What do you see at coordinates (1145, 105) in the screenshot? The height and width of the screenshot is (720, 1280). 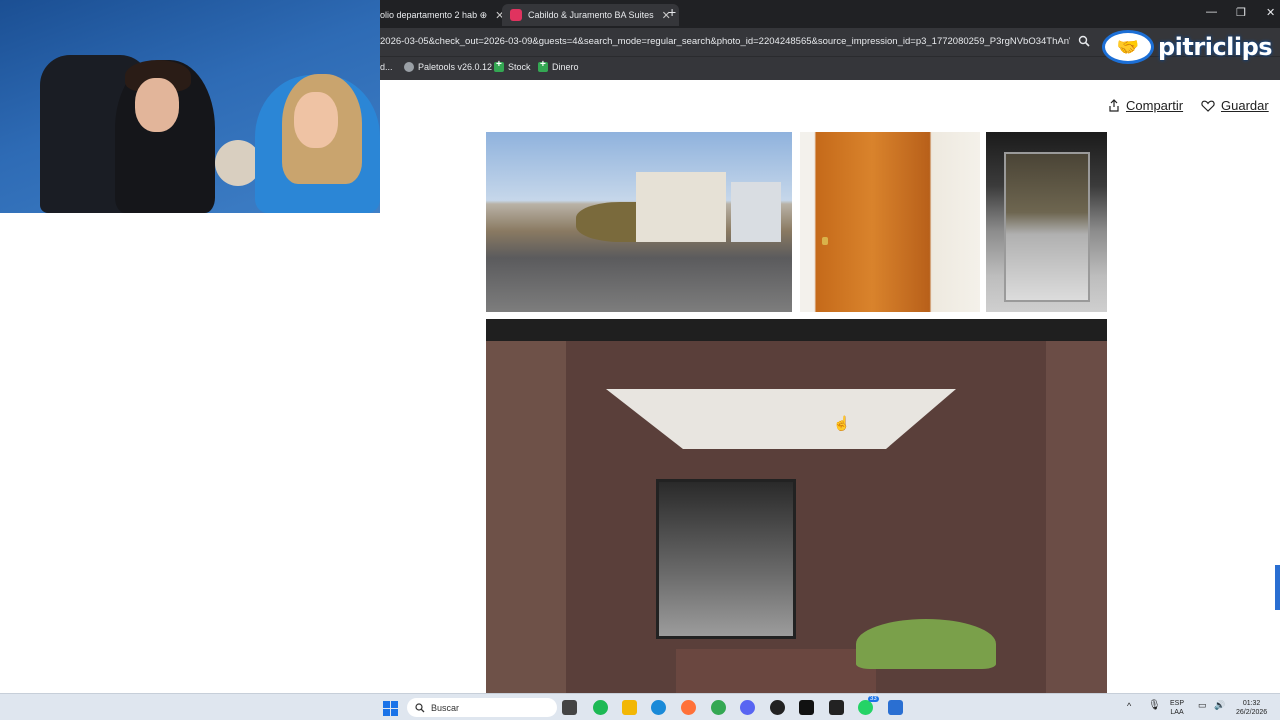 I see `share-button: Compartir` at bounding box center [1145, 105].